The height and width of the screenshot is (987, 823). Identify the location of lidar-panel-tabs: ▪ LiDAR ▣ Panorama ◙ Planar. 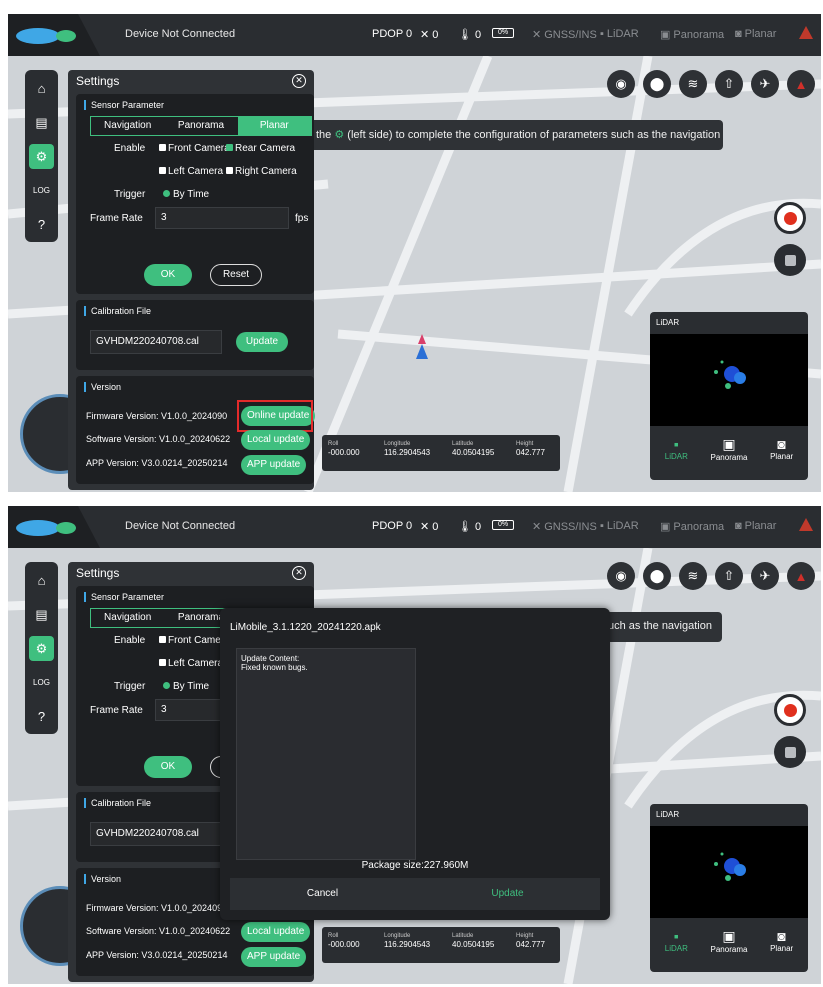
(729, 456).